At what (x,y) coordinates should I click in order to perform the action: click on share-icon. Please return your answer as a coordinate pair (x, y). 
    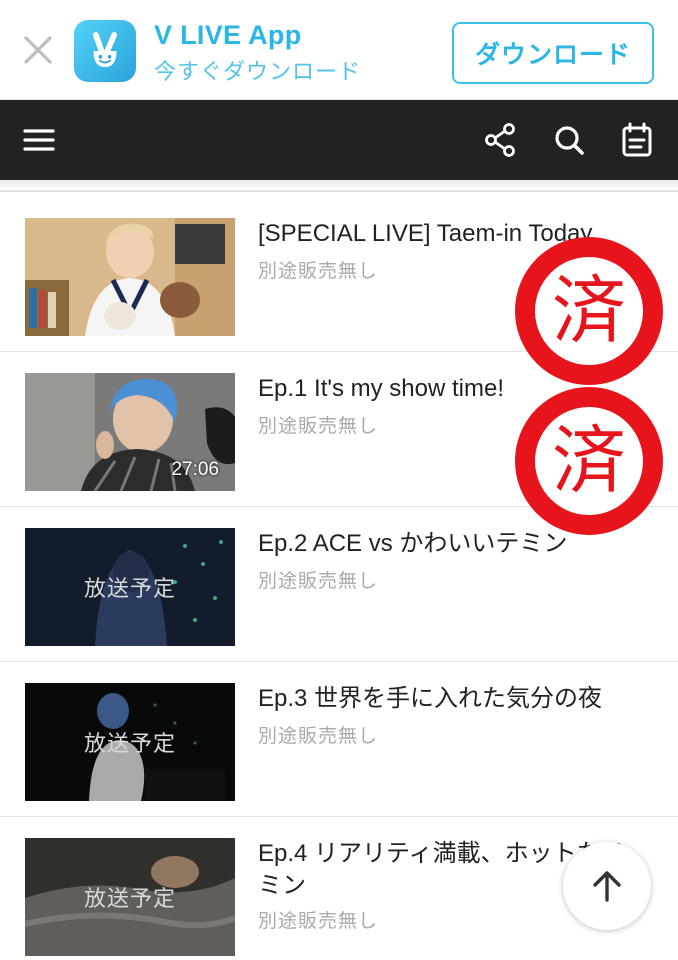
    Looking at the image, I should click on (501, 140).